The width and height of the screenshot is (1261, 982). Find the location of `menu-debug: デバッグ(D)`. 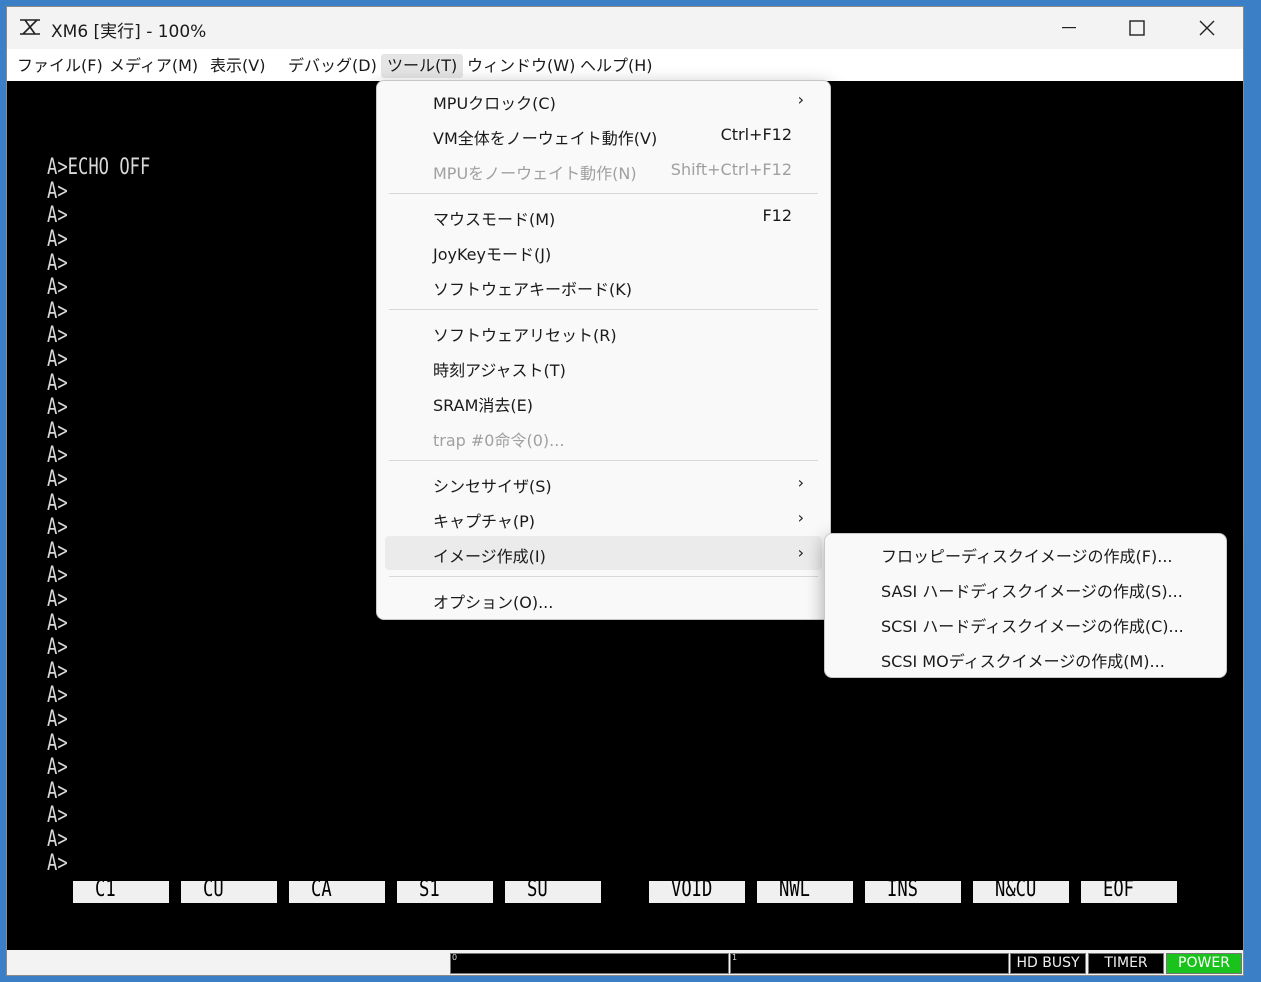

menu-debug: デバッグ(D) is located at coordinates (332, 66).